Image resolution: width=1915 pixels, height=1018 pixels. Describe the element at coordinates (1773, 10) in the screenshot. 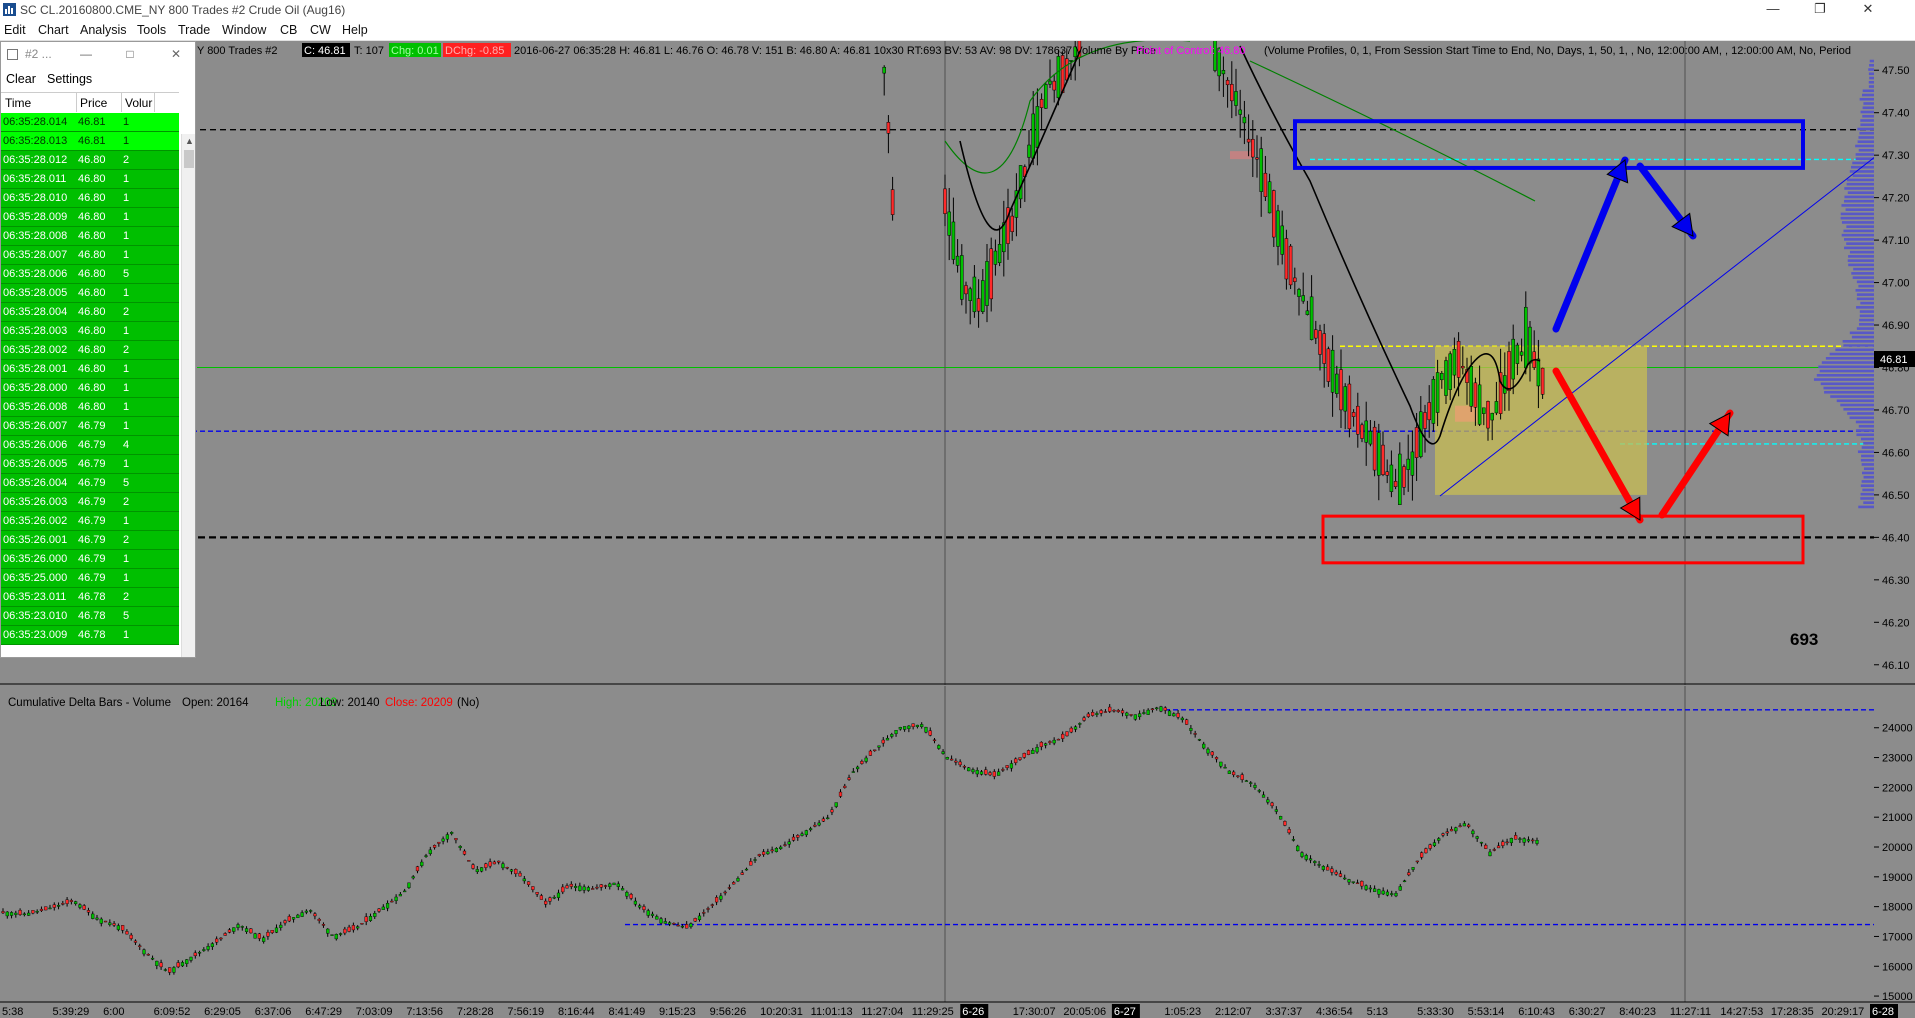

I see `minimize-icon: —` at that location.